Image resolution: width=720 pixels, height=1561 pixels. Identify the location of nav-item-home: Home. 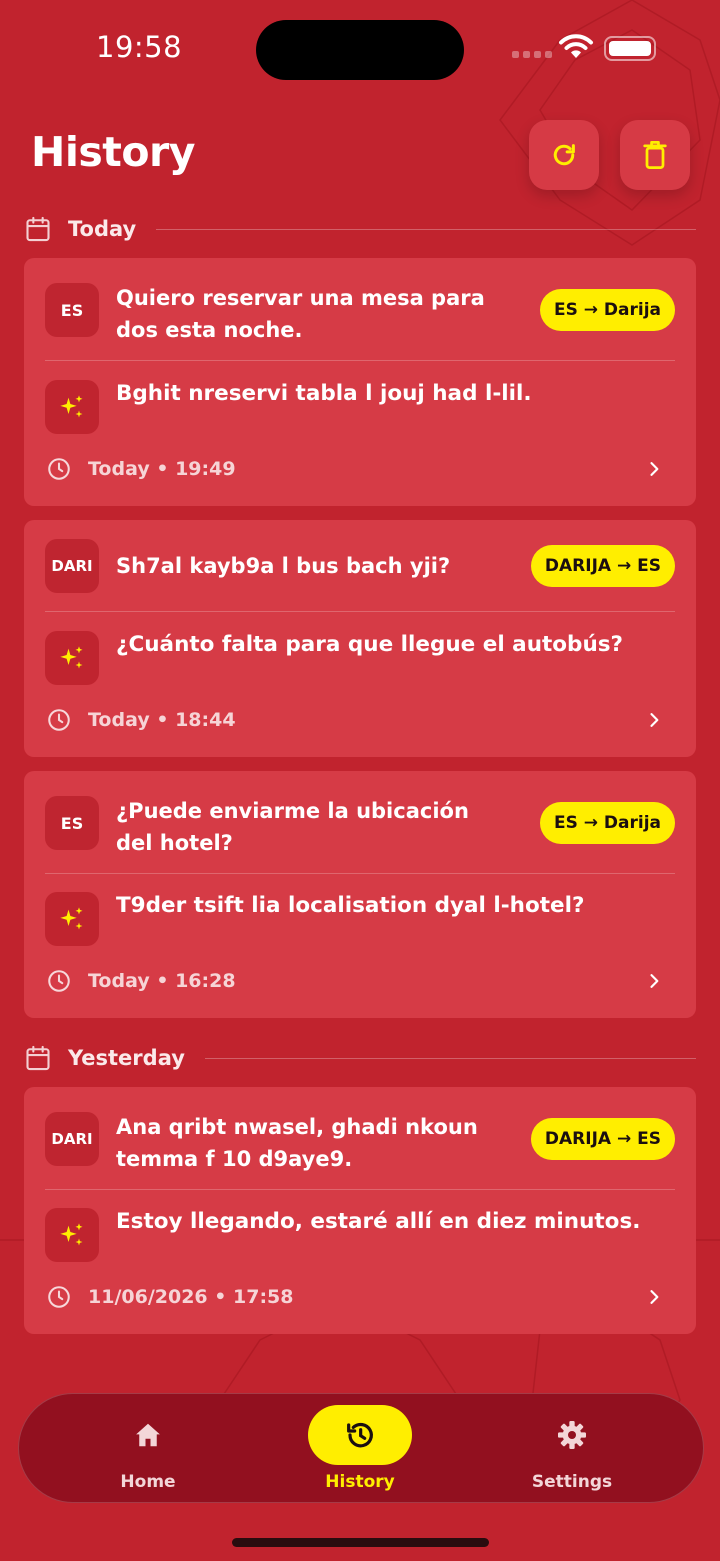
(148, 1449).